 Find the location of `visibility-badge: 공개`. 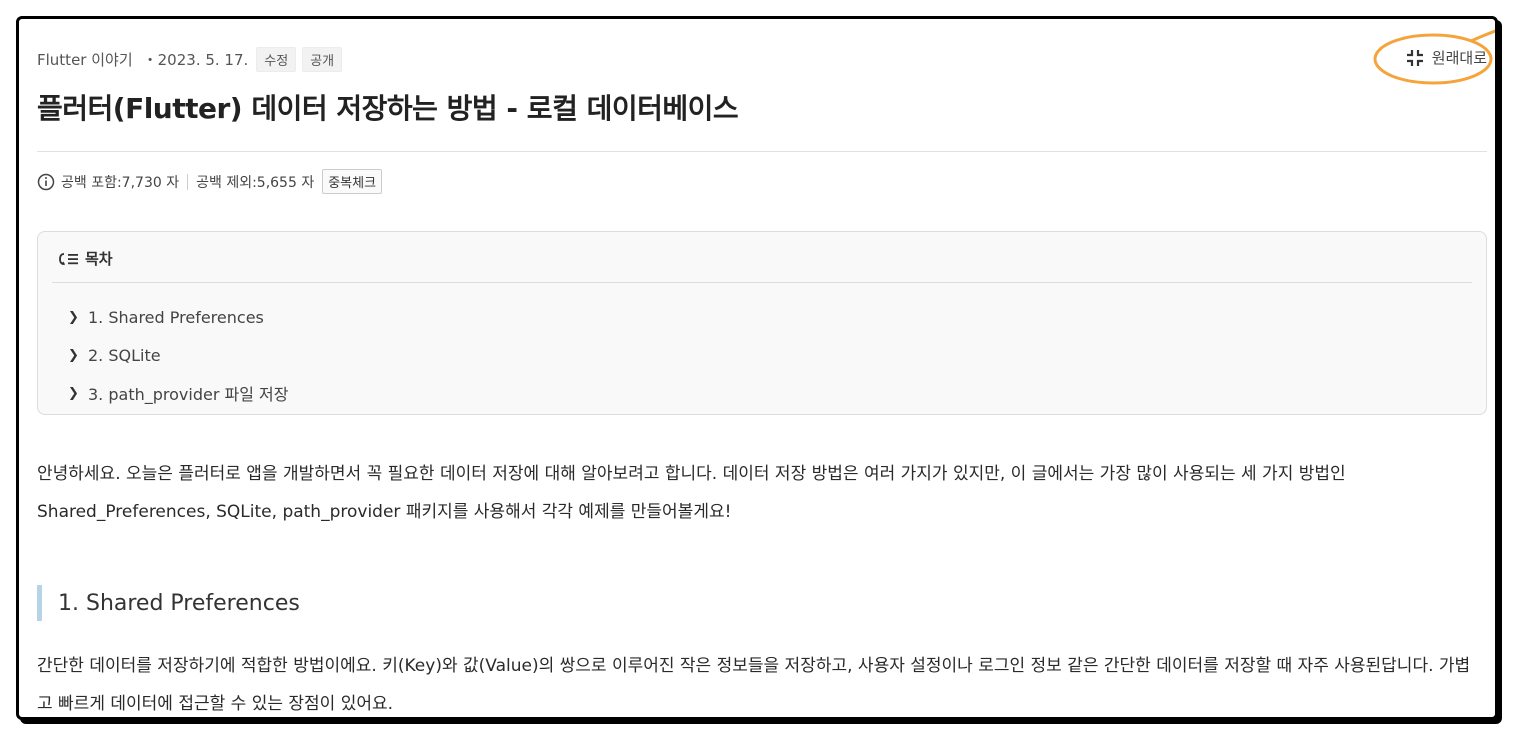

visibility-badge: 공개 is located at coordinates (322, 59).